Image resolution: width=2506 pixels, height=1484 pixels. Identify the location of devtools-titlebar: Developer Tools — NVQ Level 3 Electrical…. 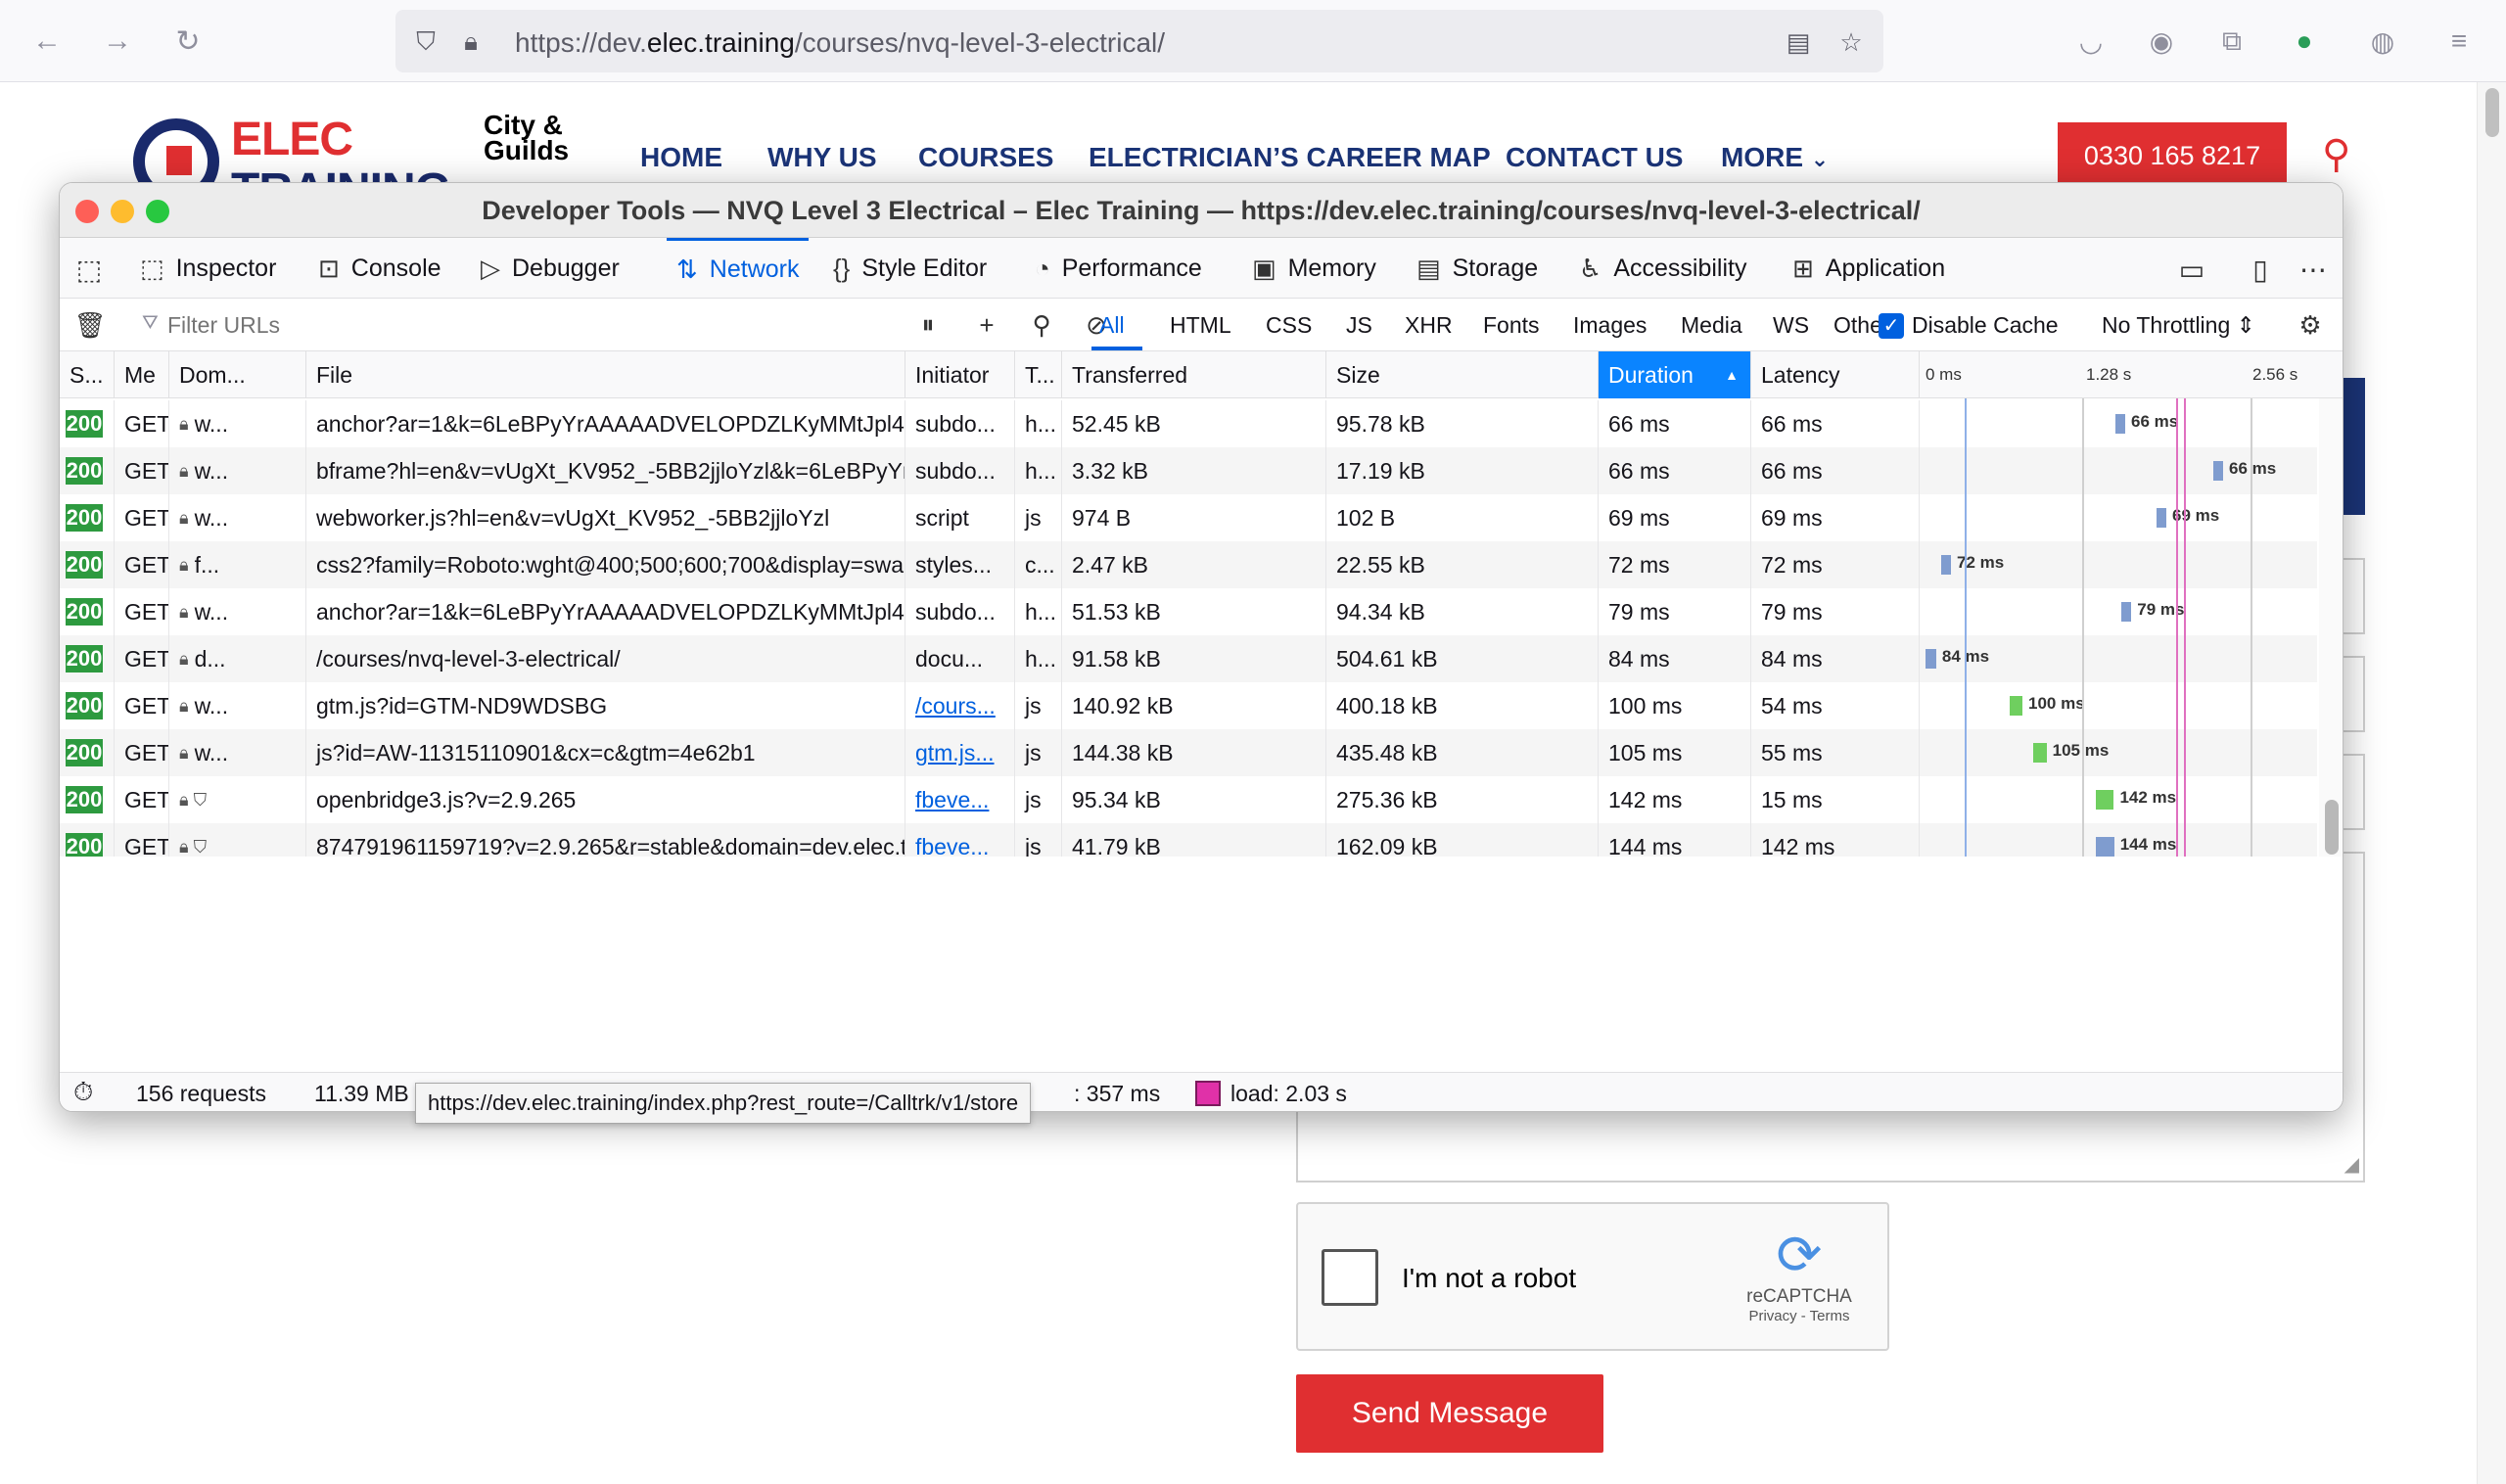
(1201, 210).